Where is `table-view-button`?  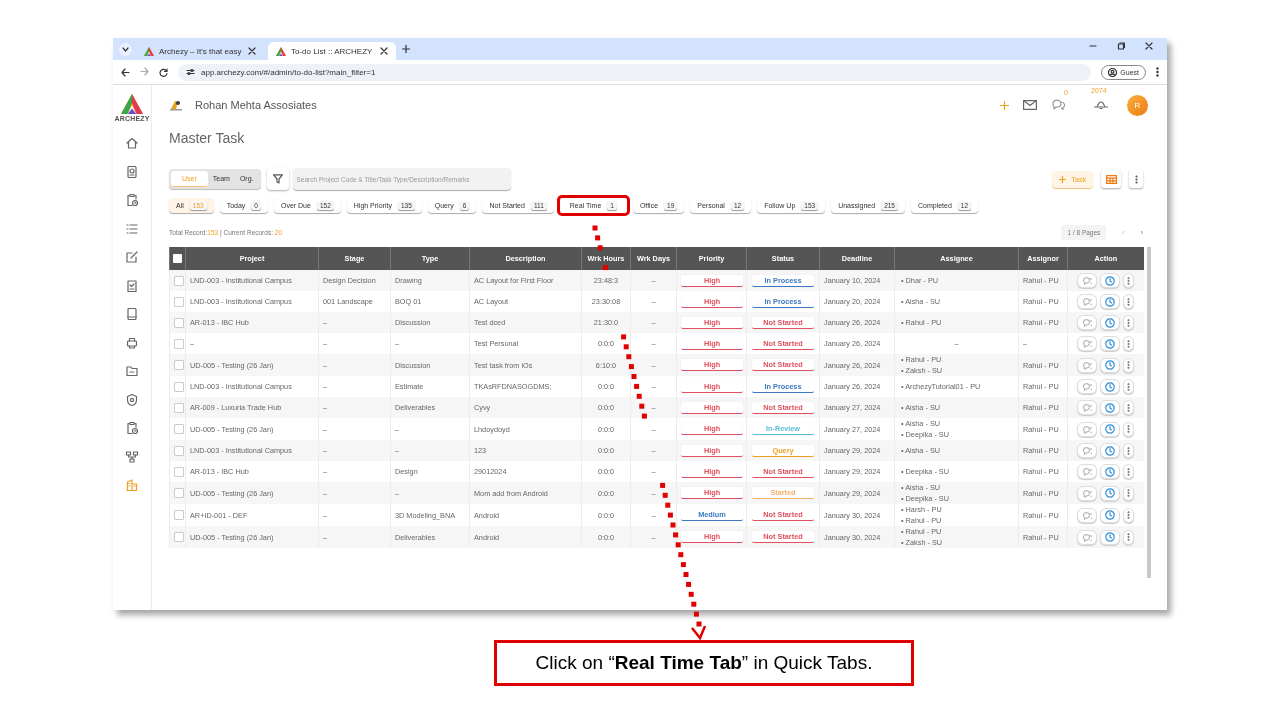 table-view-button is located at coordinates (1111, 179).